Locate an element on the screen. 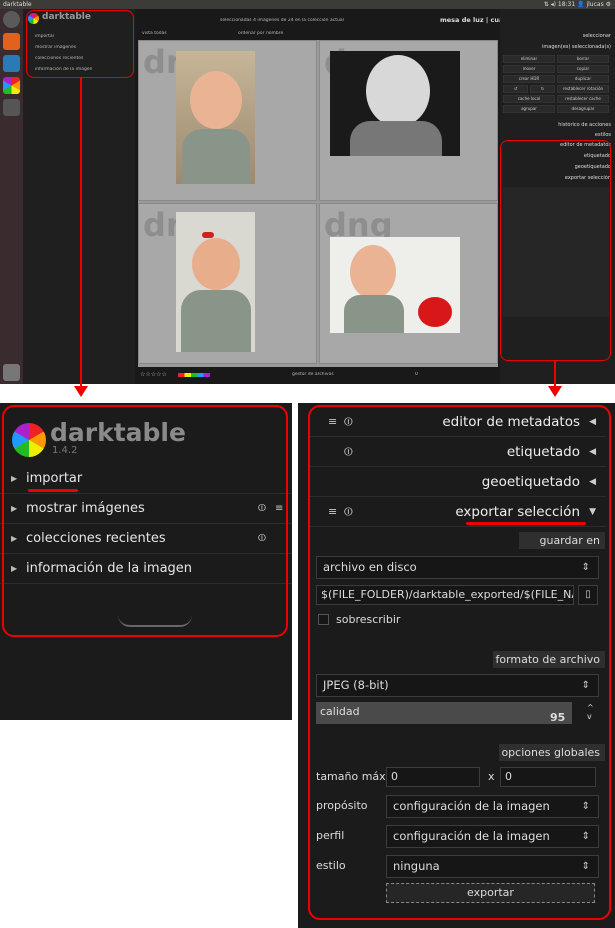  small-button: mover is located at coordinates (529, 69).